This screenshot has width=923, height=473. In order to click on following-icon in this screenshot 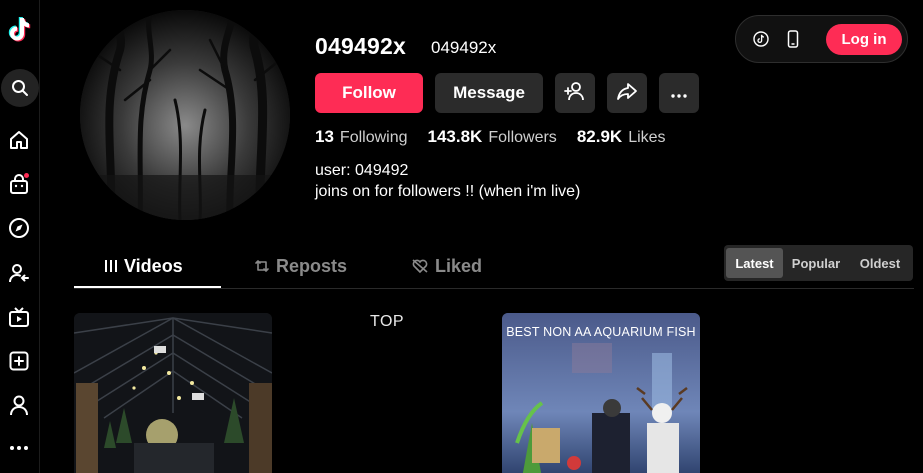, I will do `click(19, 273)`.